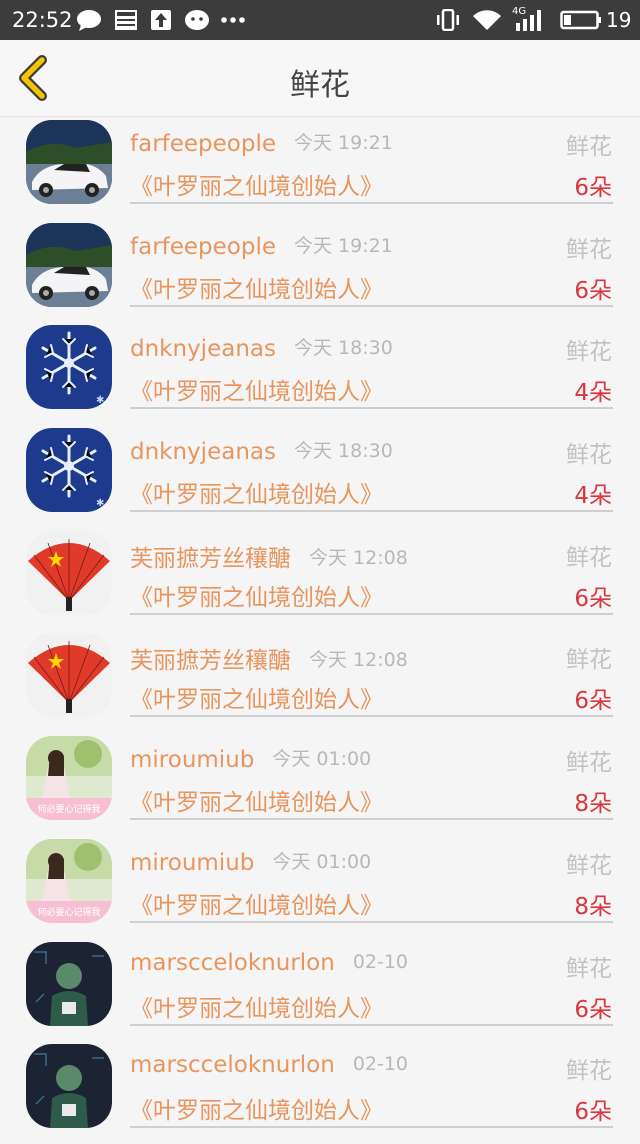 This screenshot has width=640, height=1144. I want to click on battery-level: 19, so click(619, 20).